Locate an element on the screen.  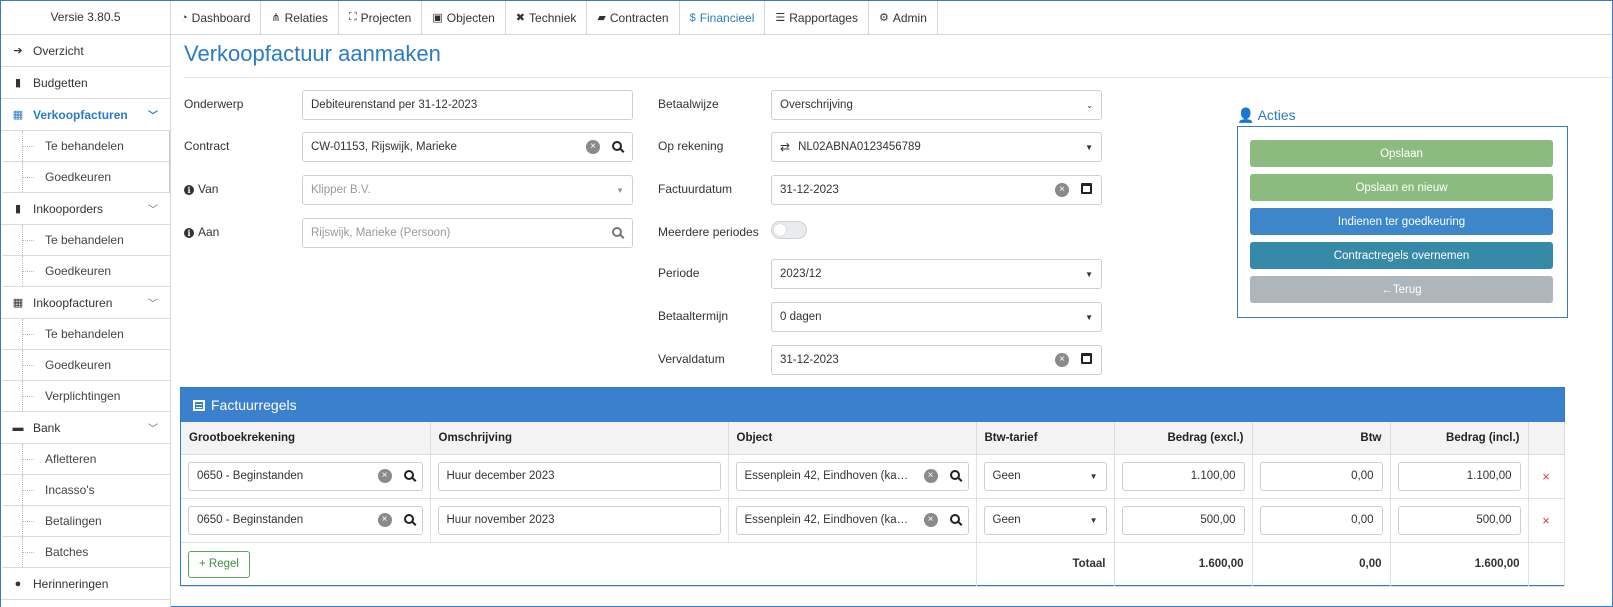
bedrag-incl-input: 1.100,00 is located at coordinates (1459, 476).